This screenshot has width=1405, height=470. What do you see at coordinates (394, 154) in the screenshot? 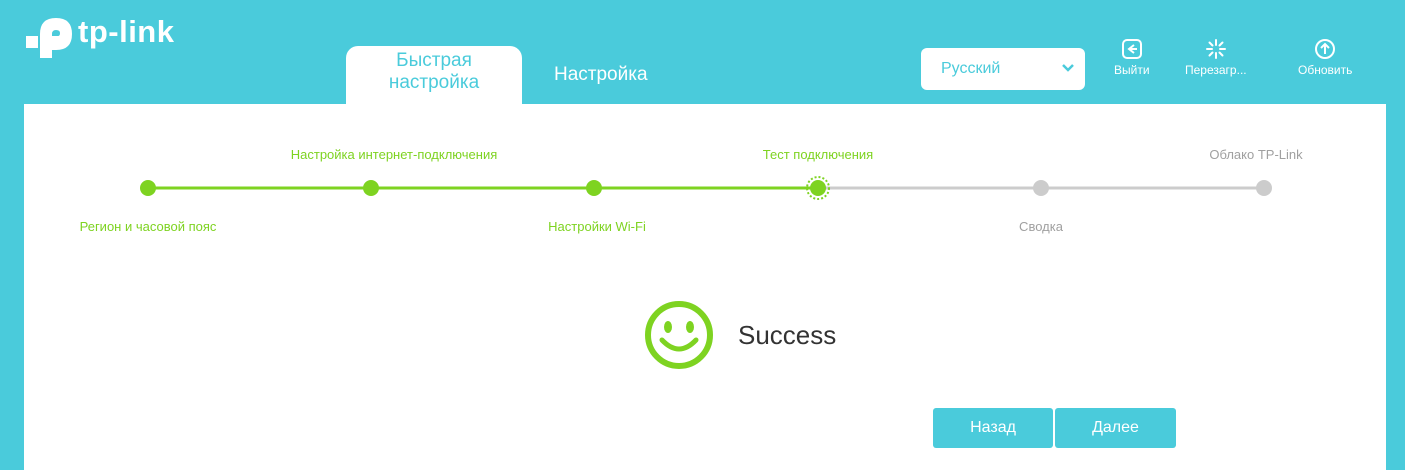
I see `step-label-internet: Настройка интернет-подключения` at bounding box center [394, 154].